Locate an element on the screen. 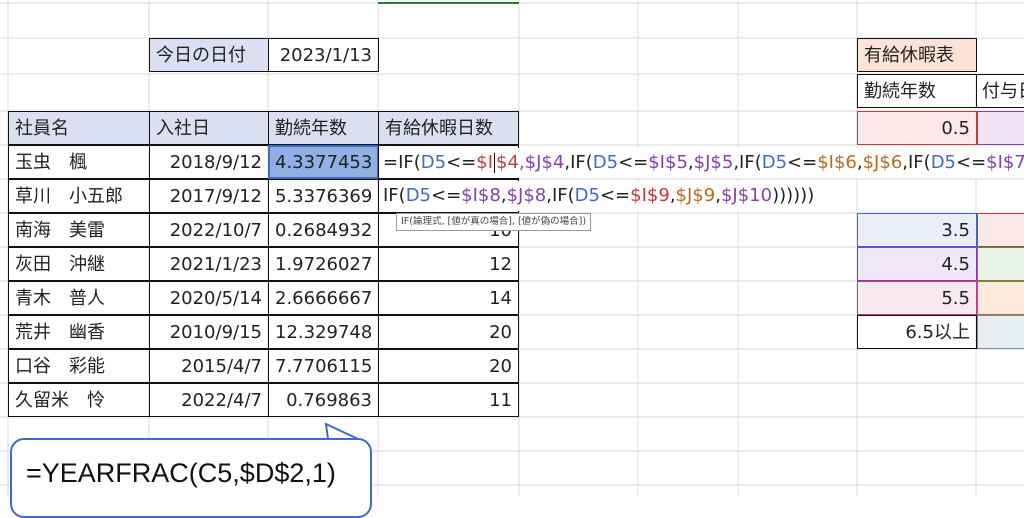 This screenshot has height=518, width=1024. leave-years-4: 3.5 is located at coordinates (917, 230).